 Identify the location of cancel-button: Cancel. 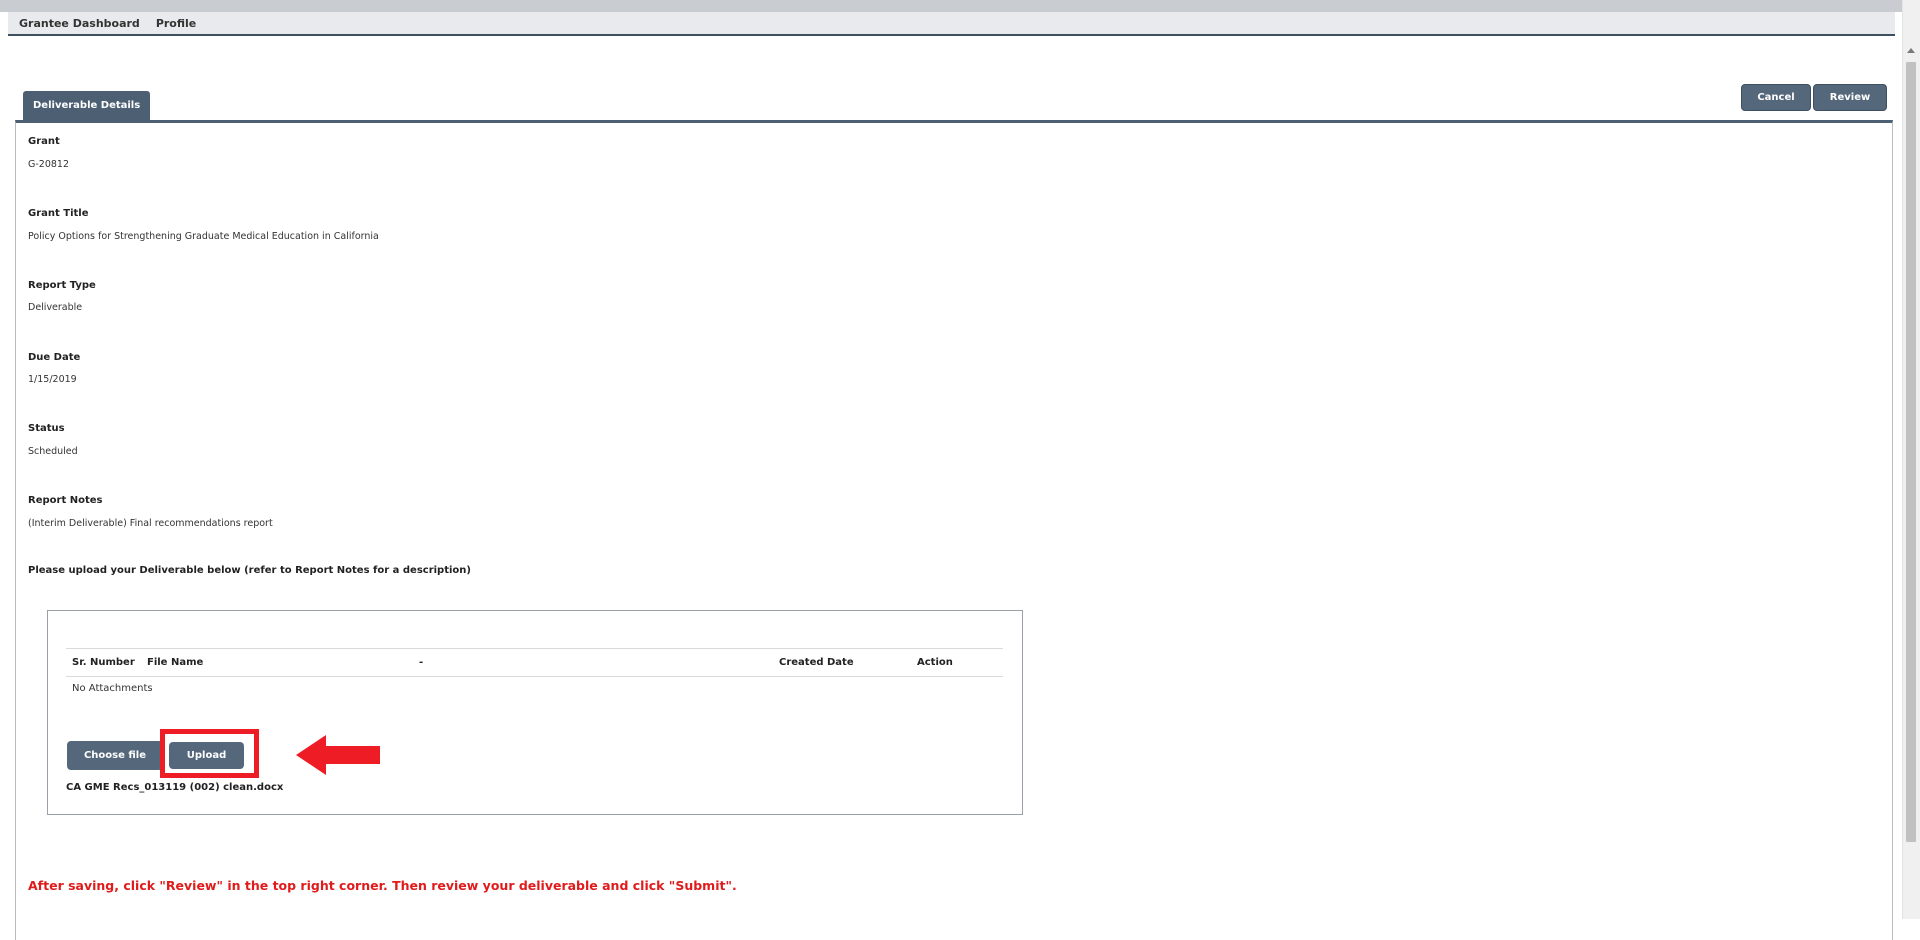
(1776, 97).